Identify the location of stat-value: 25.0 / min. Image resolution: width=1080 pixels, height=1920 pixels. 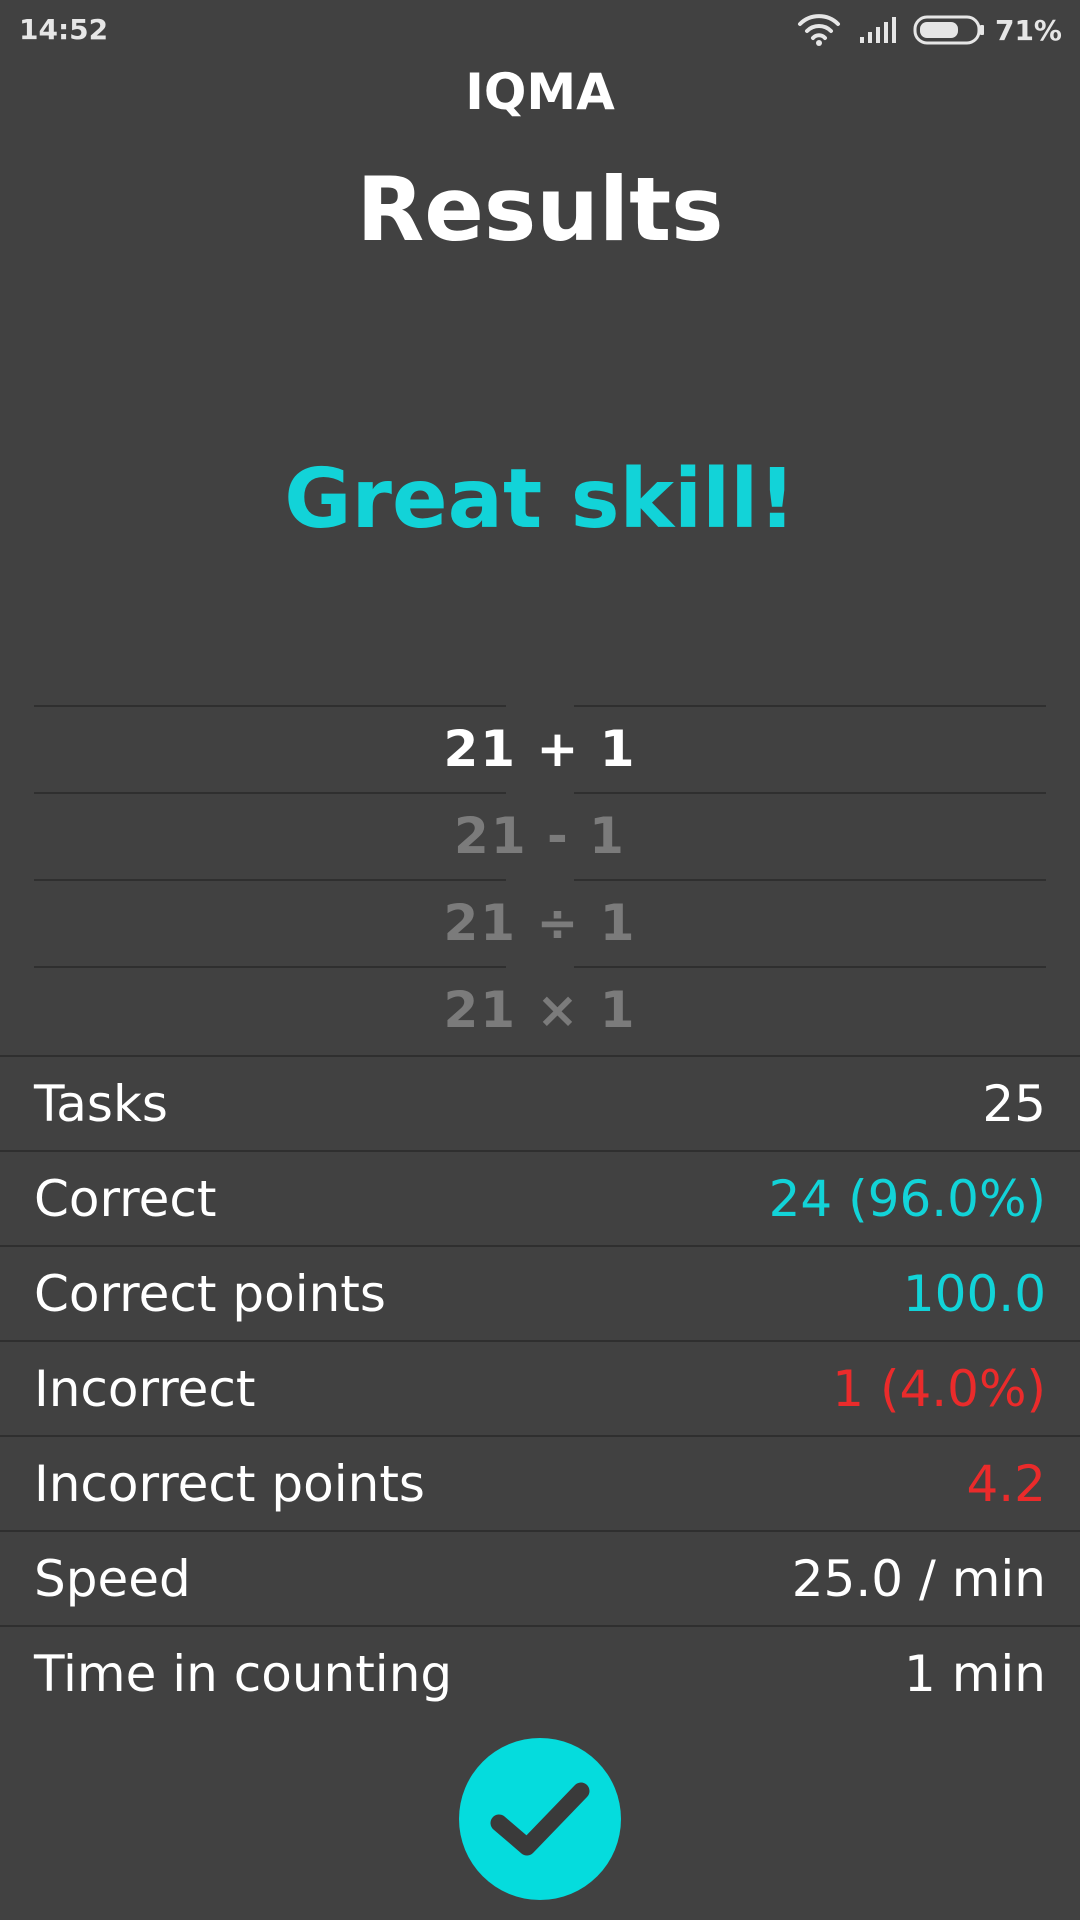
(918, 1578).